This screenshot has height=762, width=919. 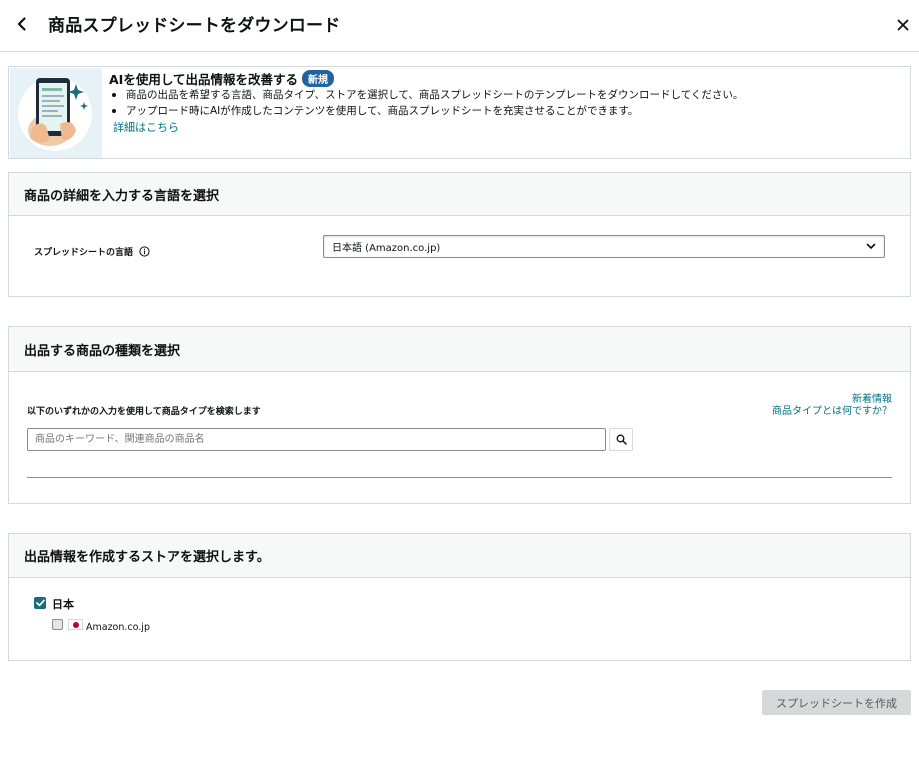 What do you see at coordinates (144, 412) in the screenshot?
I see `search-label: 以下のいずれかの入力を使用して商品タイプを検索します` at bounding box center [144, 412].